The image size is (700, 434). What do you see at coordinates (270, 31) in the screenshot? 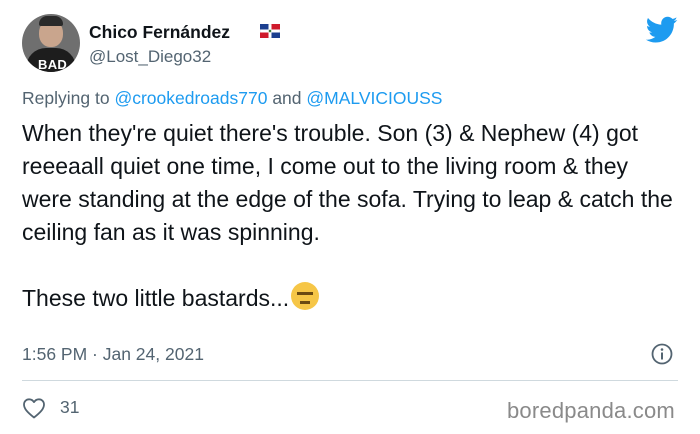
I see `dominican-republic-flag-icon` at bounding box center [270, 31].